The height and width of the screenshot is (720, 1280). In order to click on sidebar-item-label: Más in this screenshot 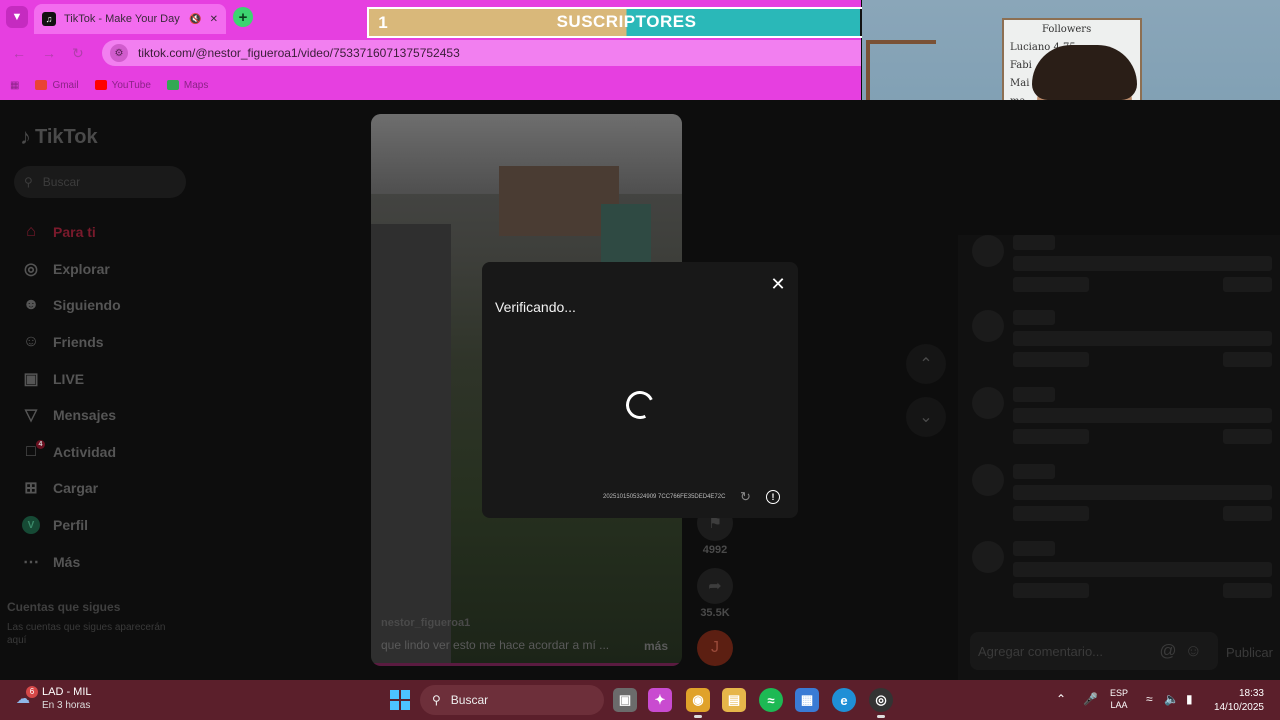, I will do `click(67, 561)`.